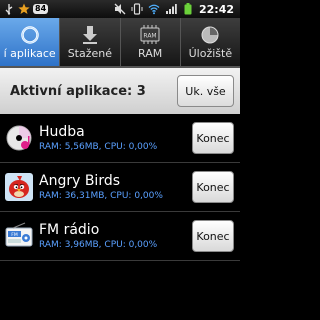 The width and height of the screenshot is (320, 320). Describe the element at coordinates (210, 35) in the screenshot. I see `storage-pie-icon` at that location.